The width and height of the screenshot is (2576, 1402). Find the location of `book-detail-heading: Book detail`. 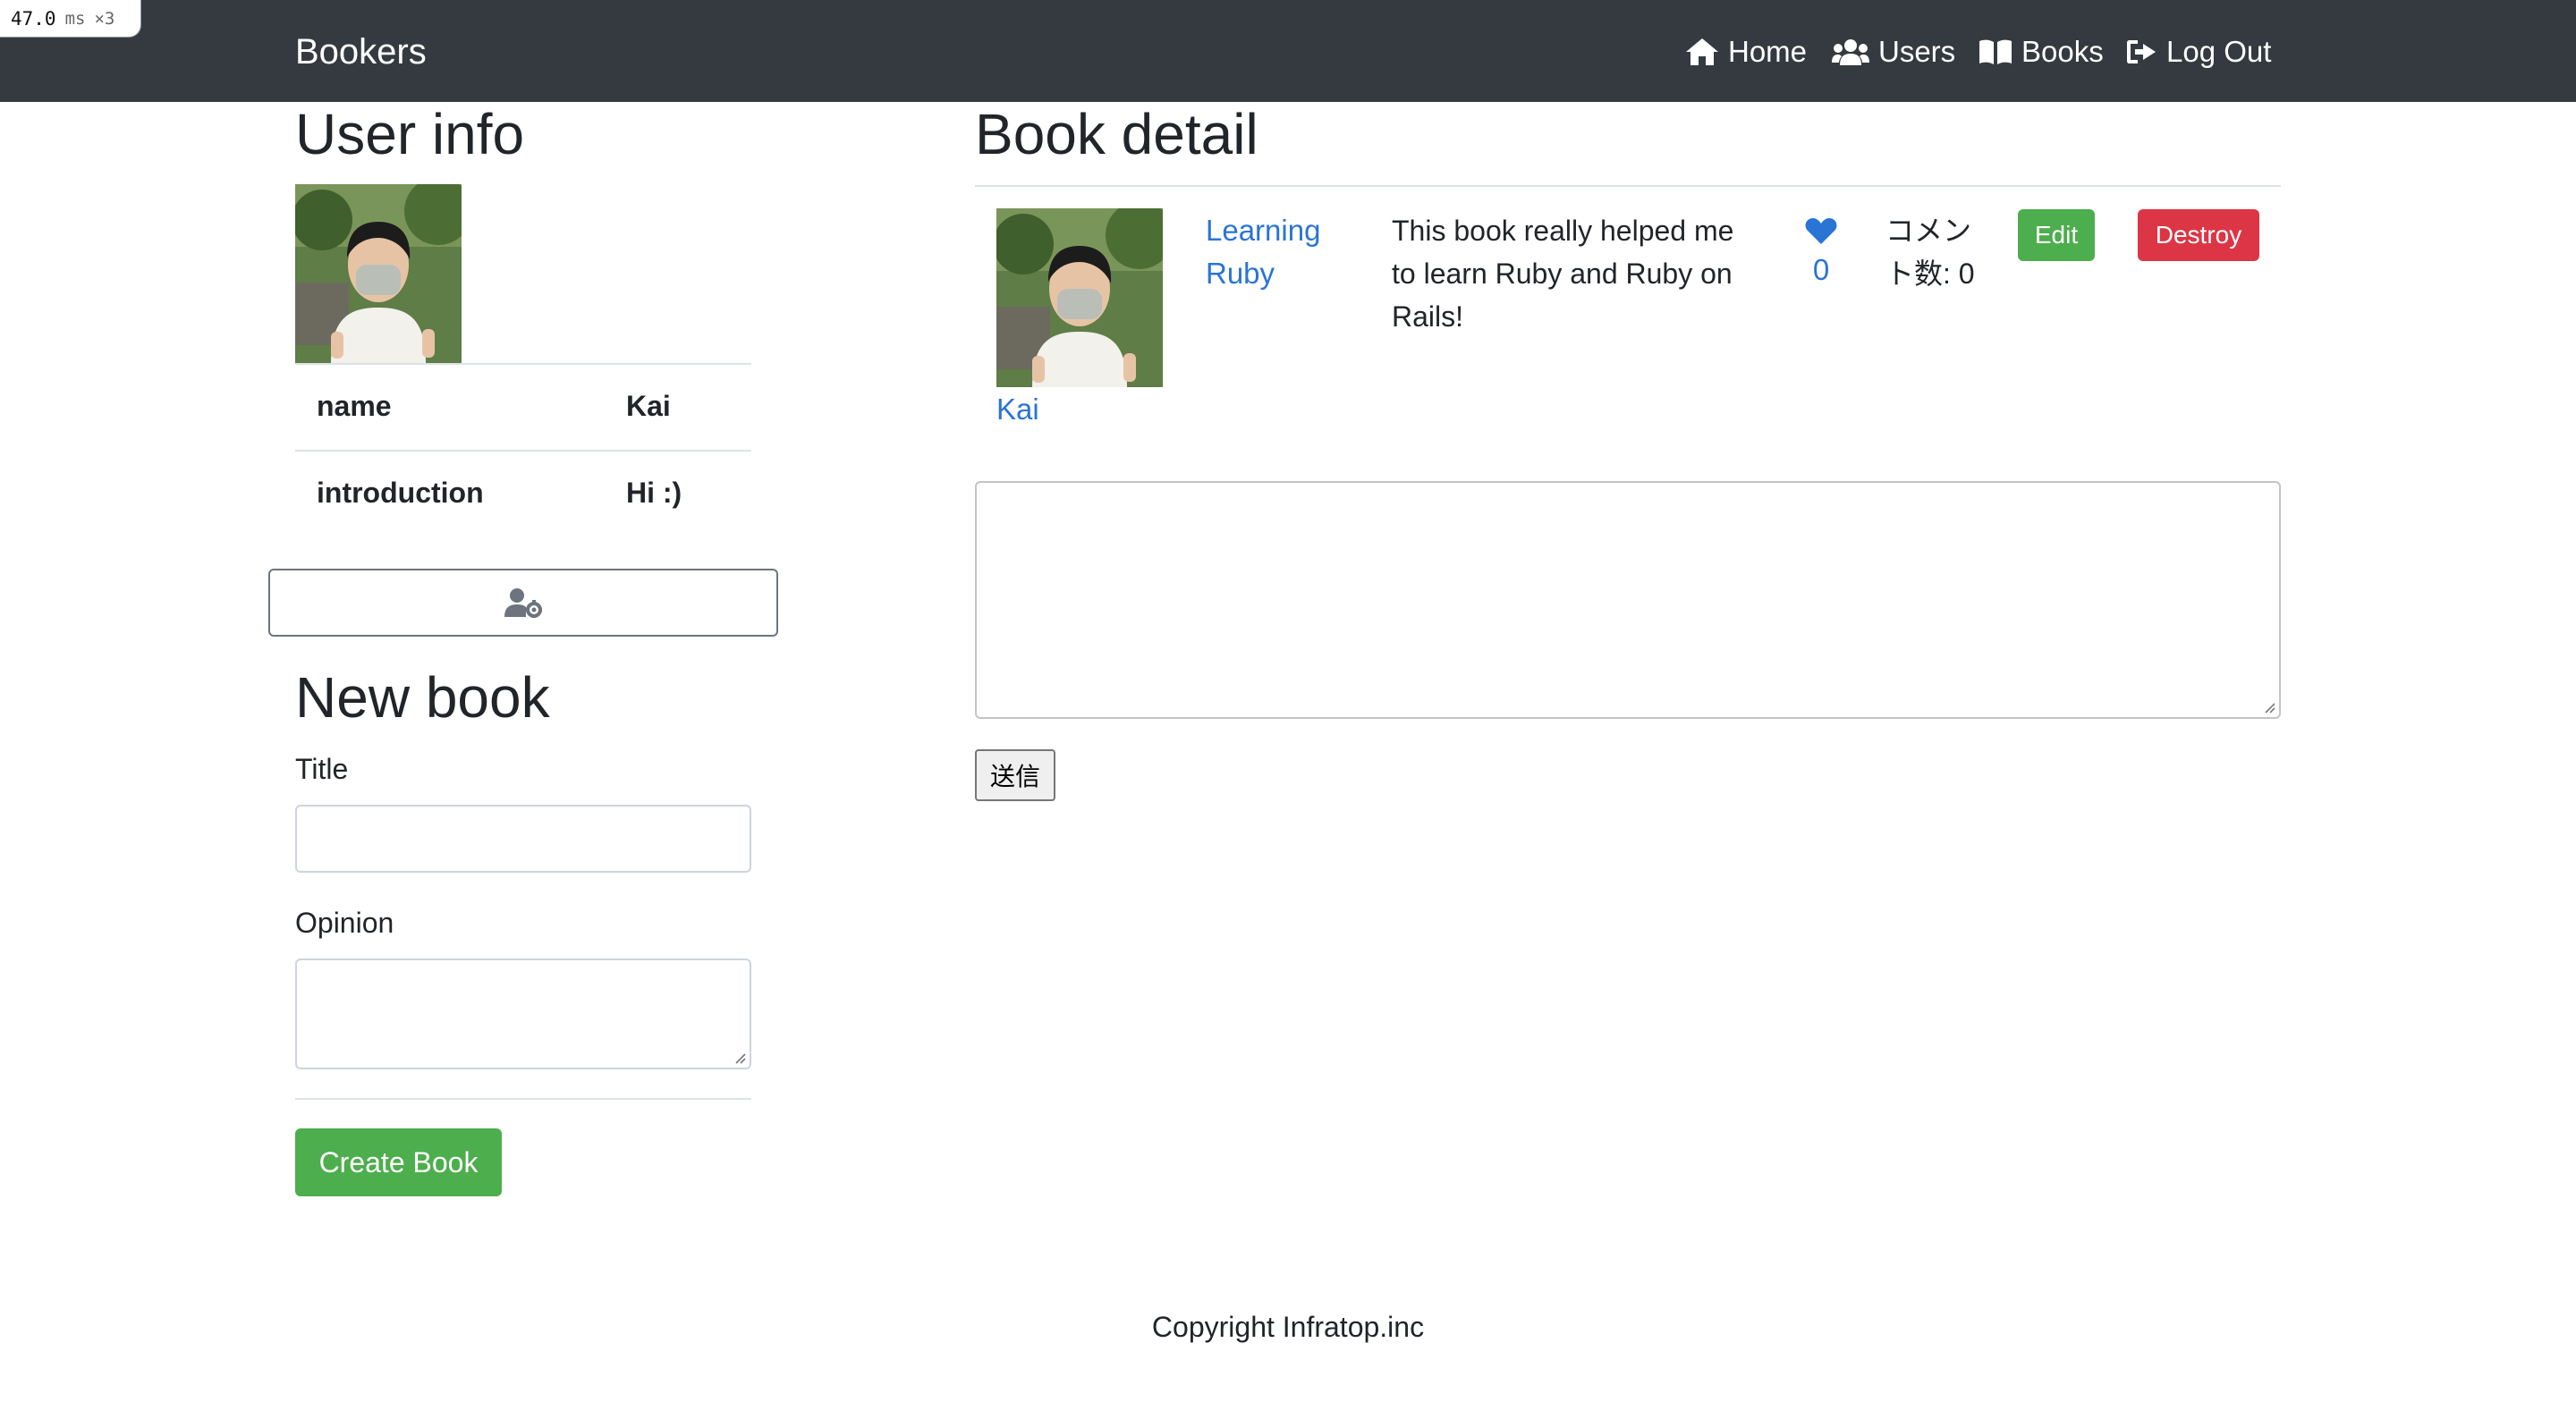

book-detail-heading: Book detail is located at coordinates (1116, 134).